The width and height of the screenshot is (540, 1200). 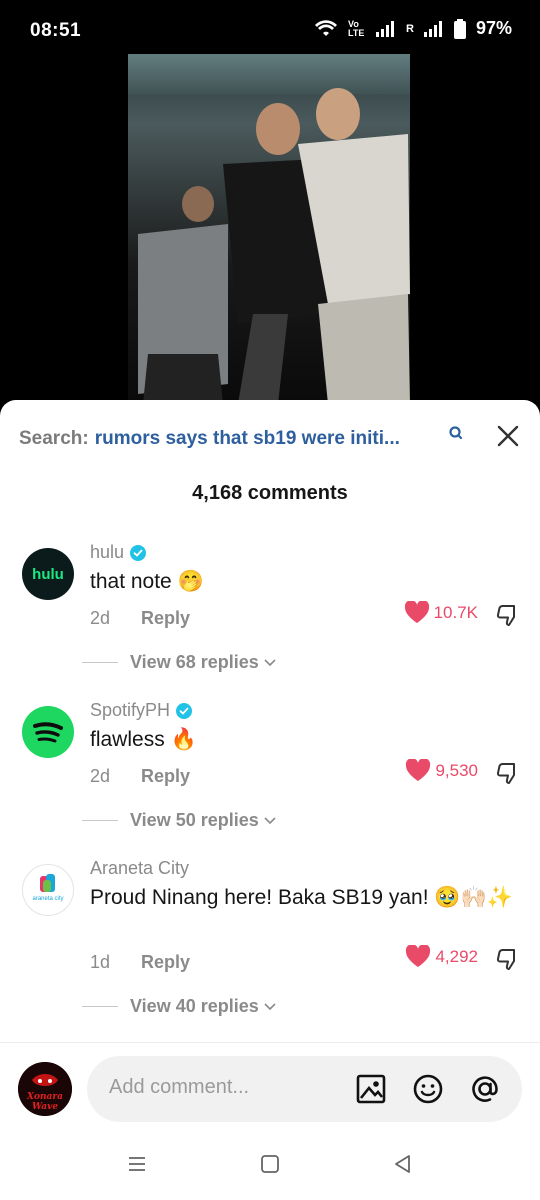 What do you see at coordinates (194, 1006) in the screenshot?
I see `view-replies-label: View 40 replies` at bounding box center [194, 1006].